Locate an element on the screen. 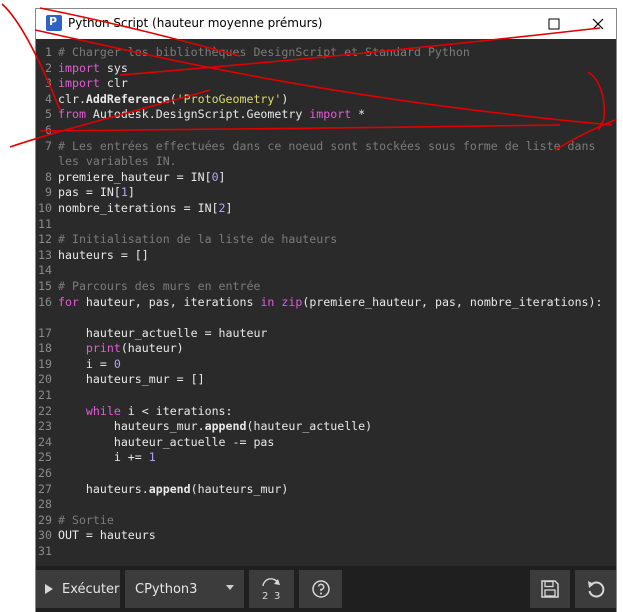  code-line: 25 i += 1 is located at coordinates (326, 458).